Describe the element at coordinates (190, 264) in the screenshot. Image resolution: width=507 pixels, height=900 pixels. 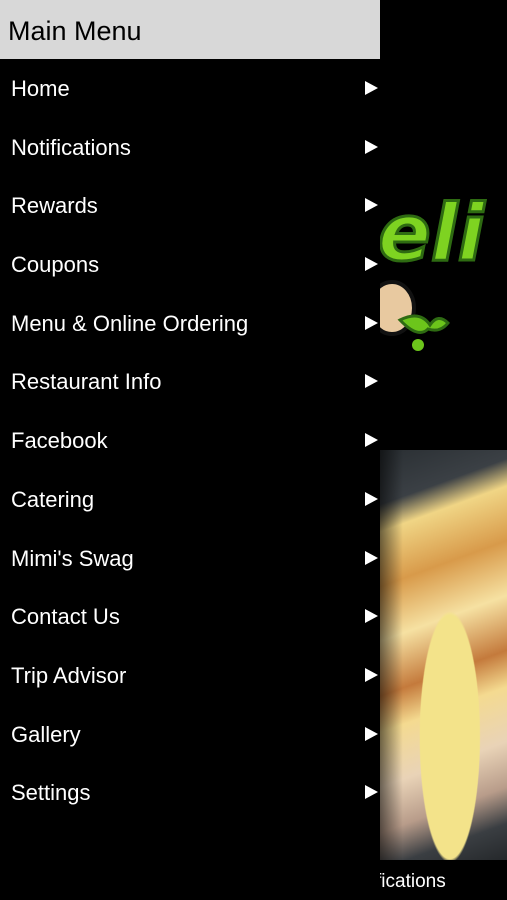
I see `menu-item-coupons: Coupons` at that location.